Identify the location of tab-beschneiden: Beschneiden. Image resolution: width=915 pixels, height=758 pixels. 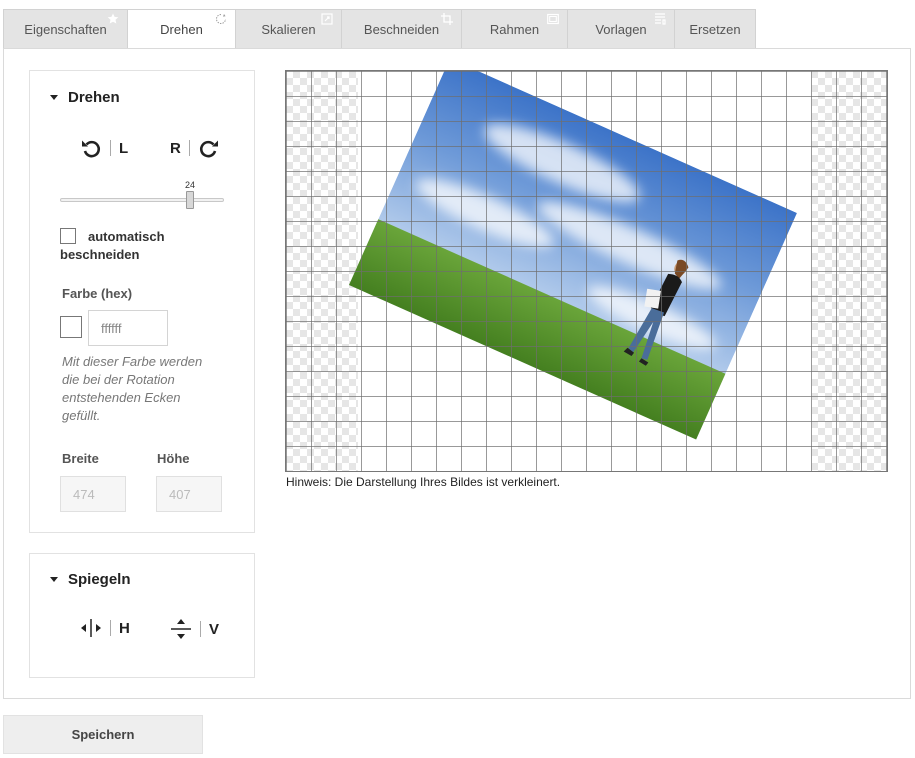
(402, 29).